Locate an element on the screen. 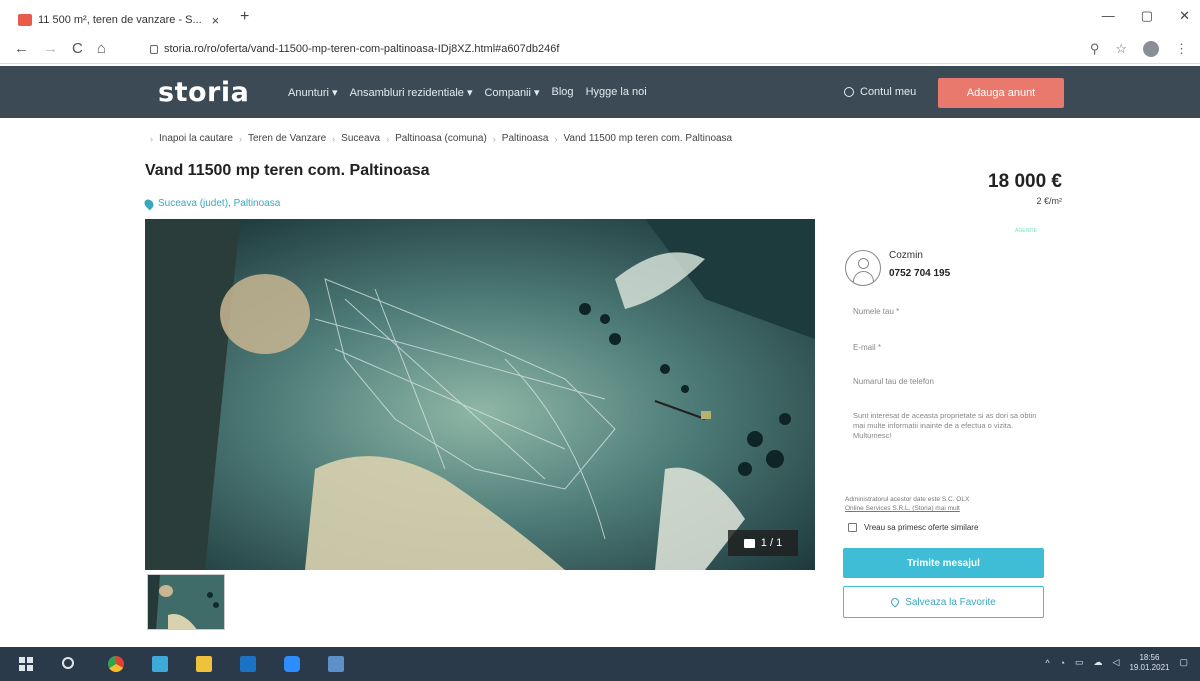 This screenshot has height=681, width=1200. clock-date: 19.01.2021 is located at coordinates (1149, 667).